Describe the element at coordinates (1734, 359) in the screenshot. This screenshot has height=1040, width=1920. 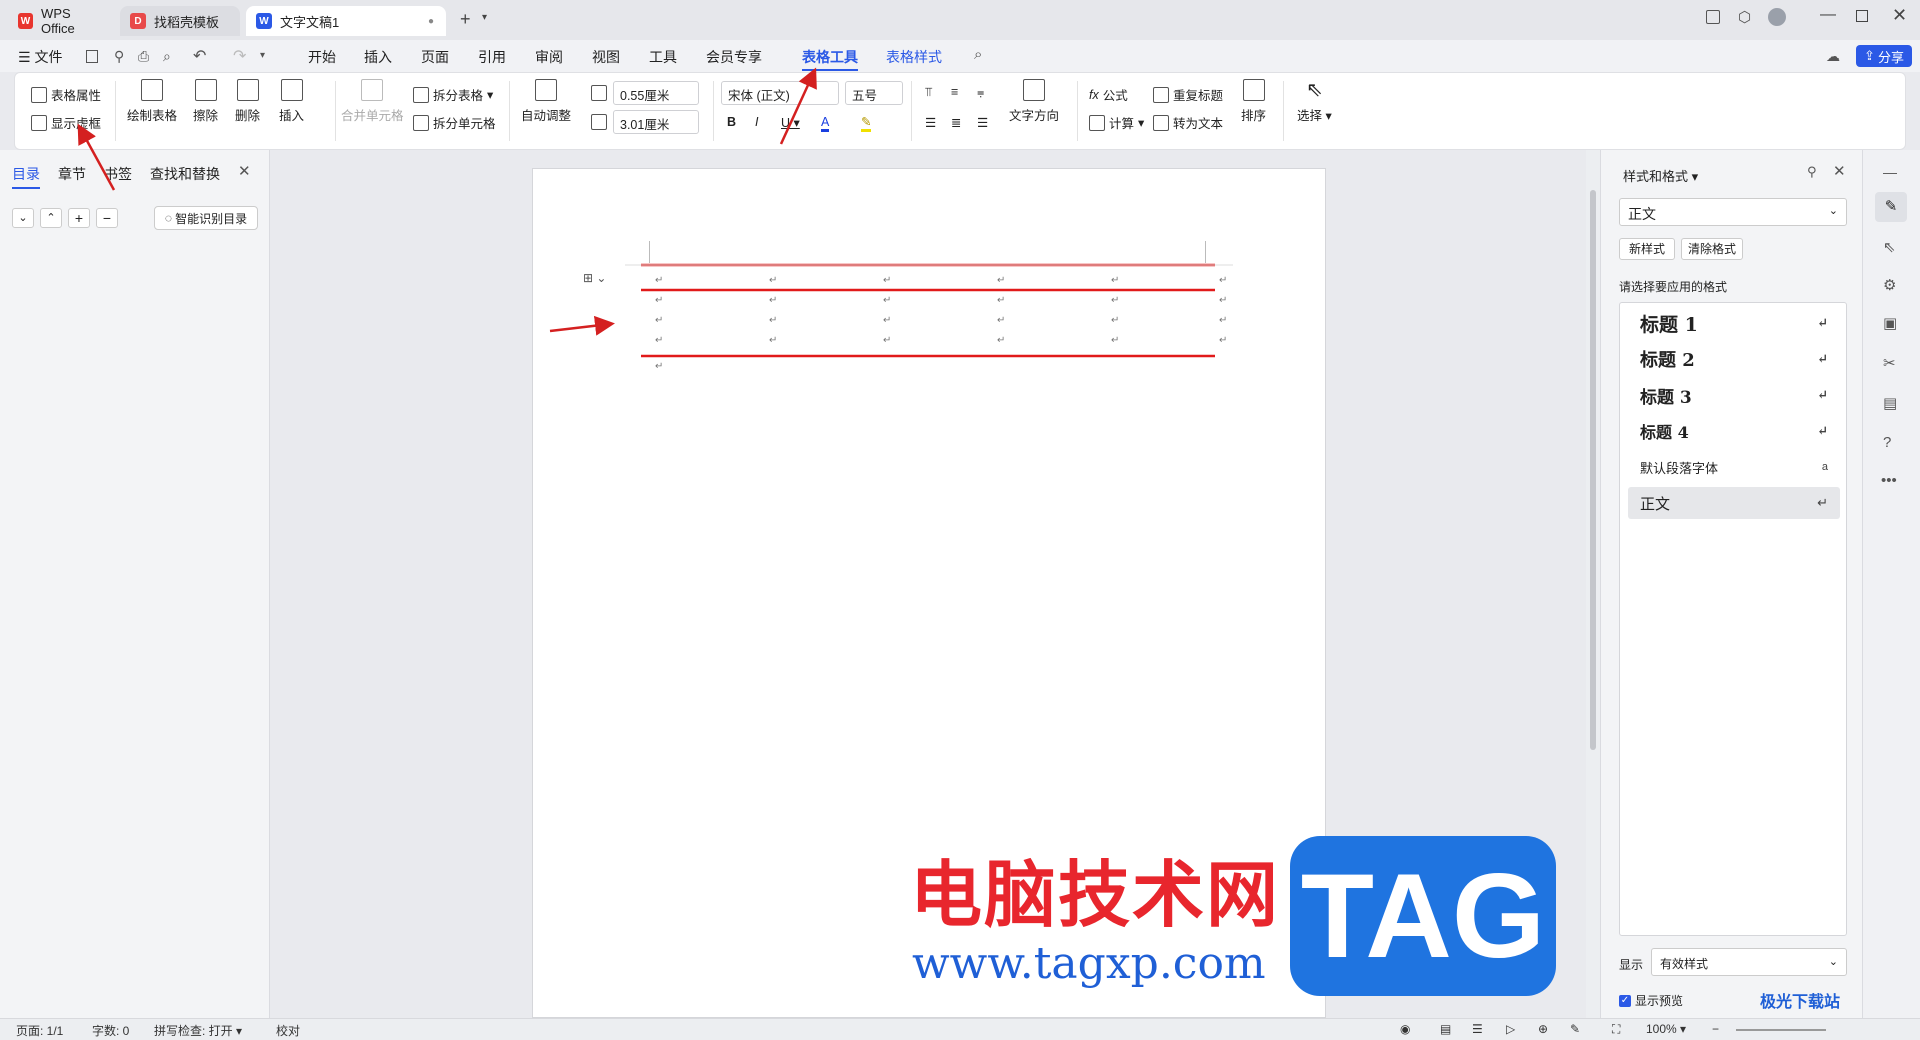
I see `style-heading-2: 标题 2 ↵` at that location.